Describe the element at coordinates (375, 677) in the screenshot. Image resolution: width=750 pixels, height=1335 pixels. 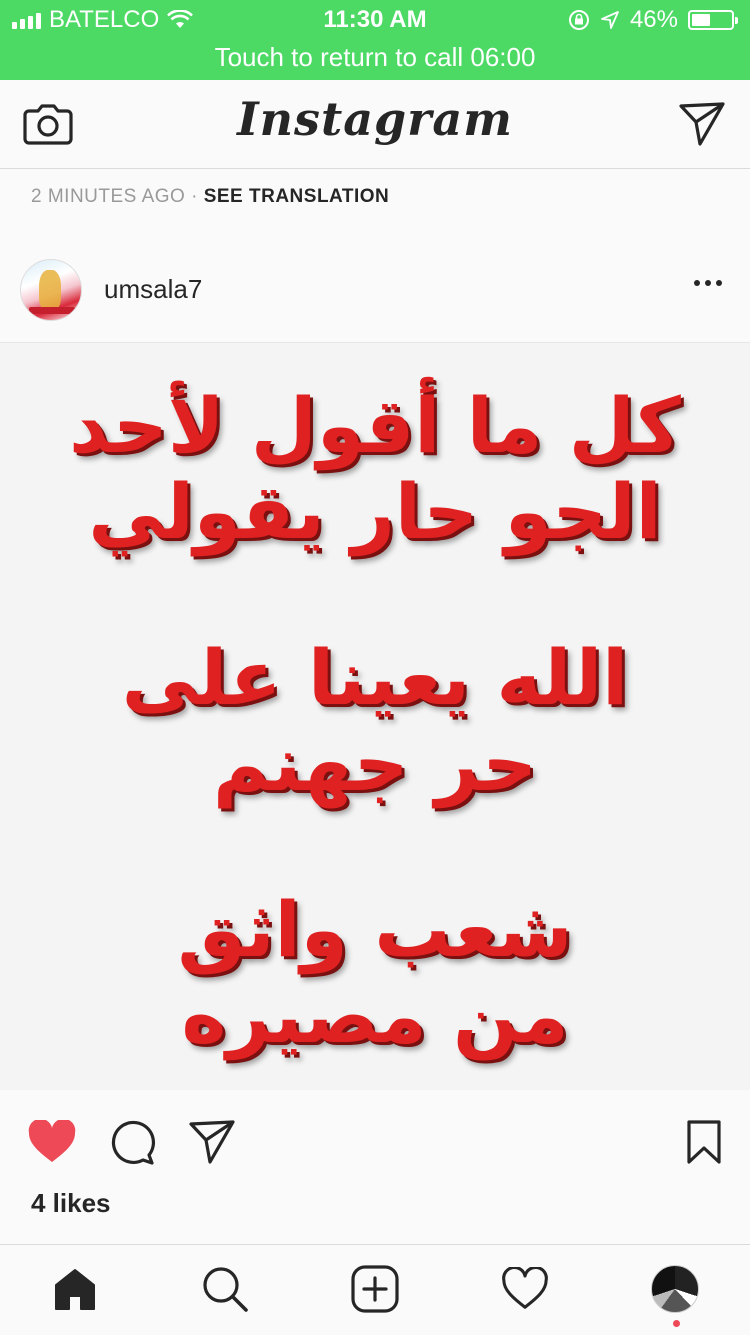
I see `image-text-line: الله يعينا على` at that location.